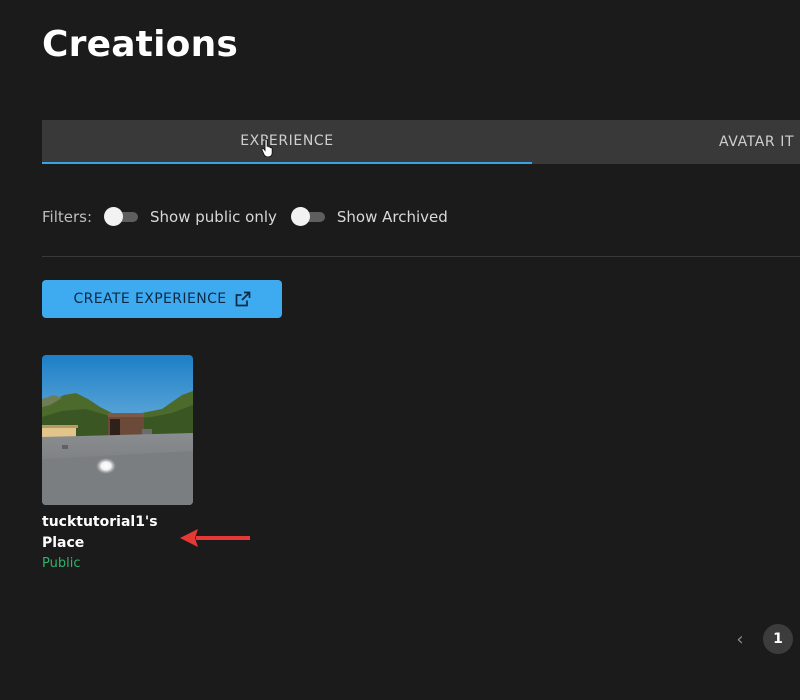  I want to click on divider, so click(421, 256).